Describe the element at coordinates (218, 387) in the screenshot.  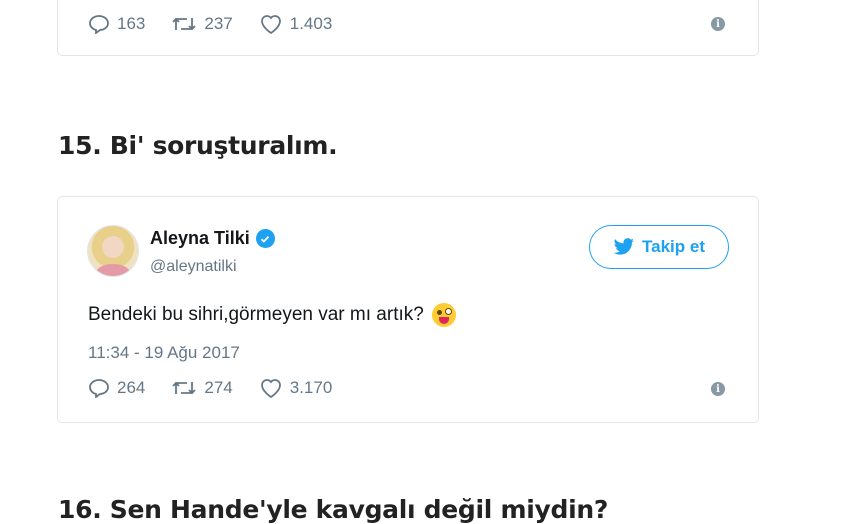
I see `retweet-count: 274` at that location.